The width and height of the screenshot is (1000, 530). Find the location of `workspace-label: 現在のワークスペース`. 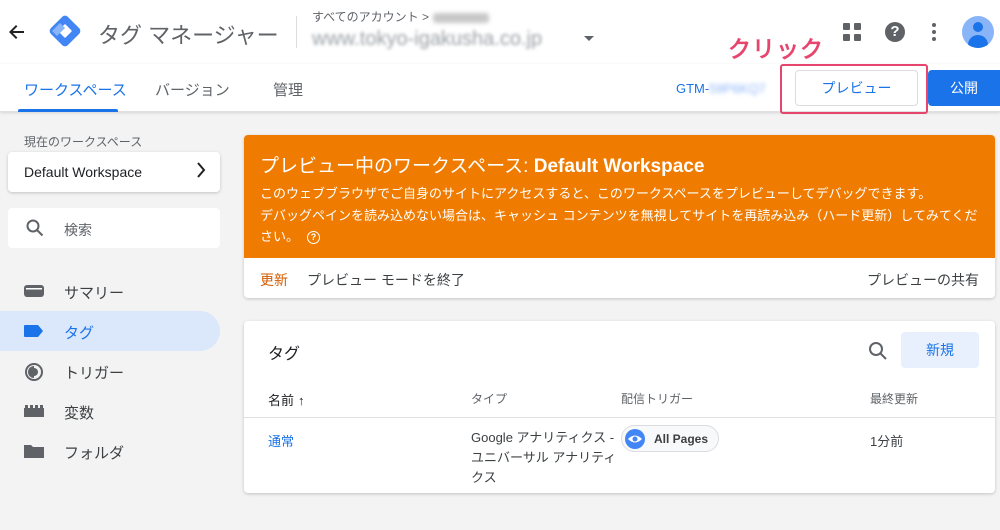

workspace-label: 現在のワークスペース is located at coordinates (83, 142).